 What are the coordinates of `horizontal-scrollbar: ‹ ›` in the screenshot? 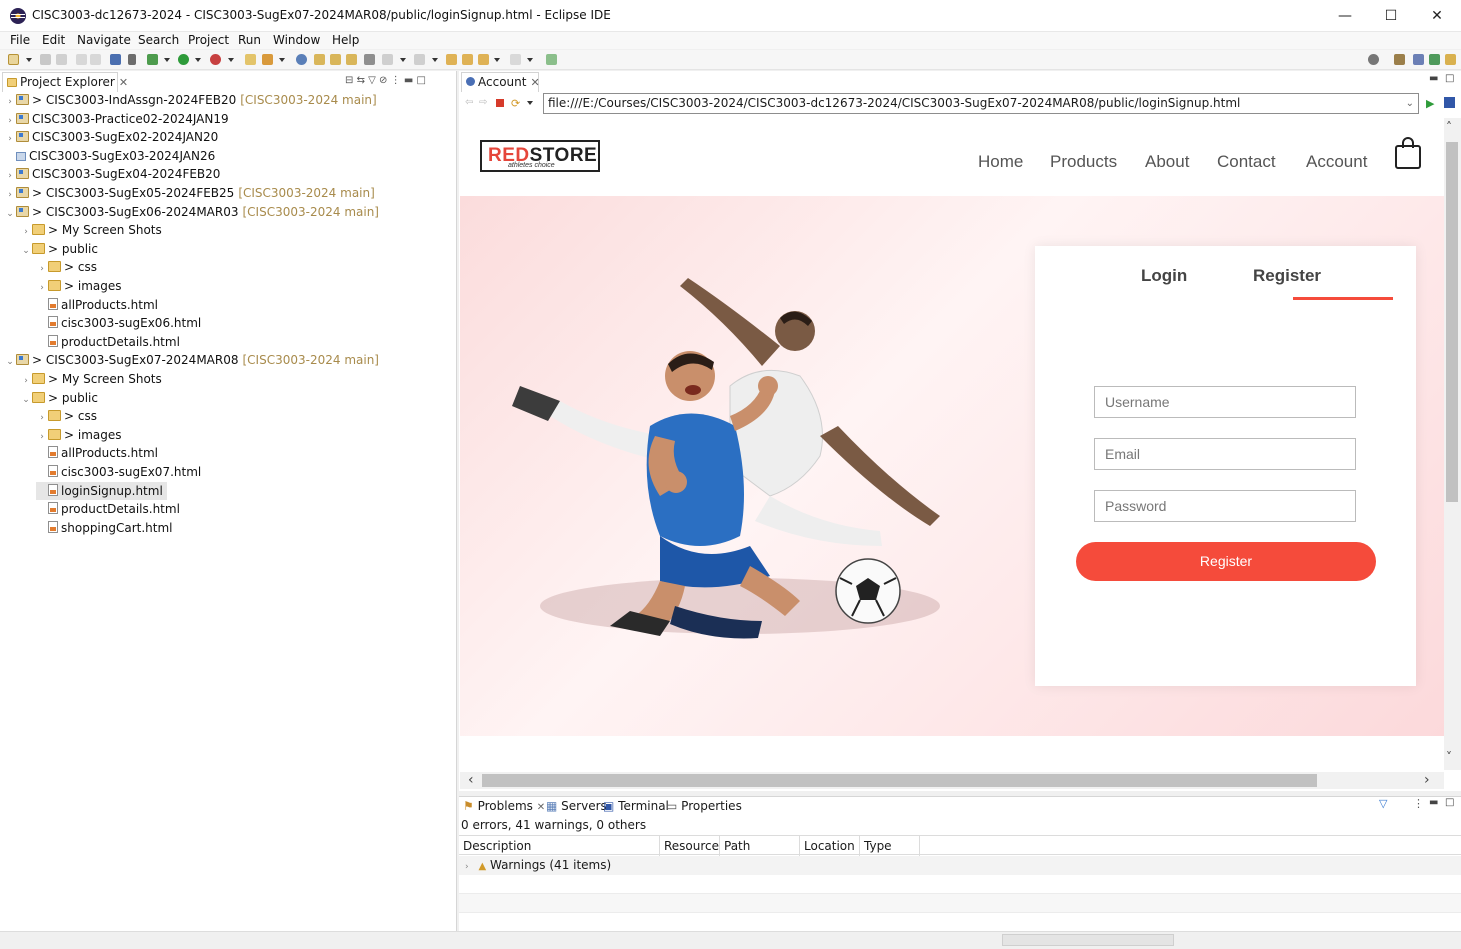 It's located at (952, 780).